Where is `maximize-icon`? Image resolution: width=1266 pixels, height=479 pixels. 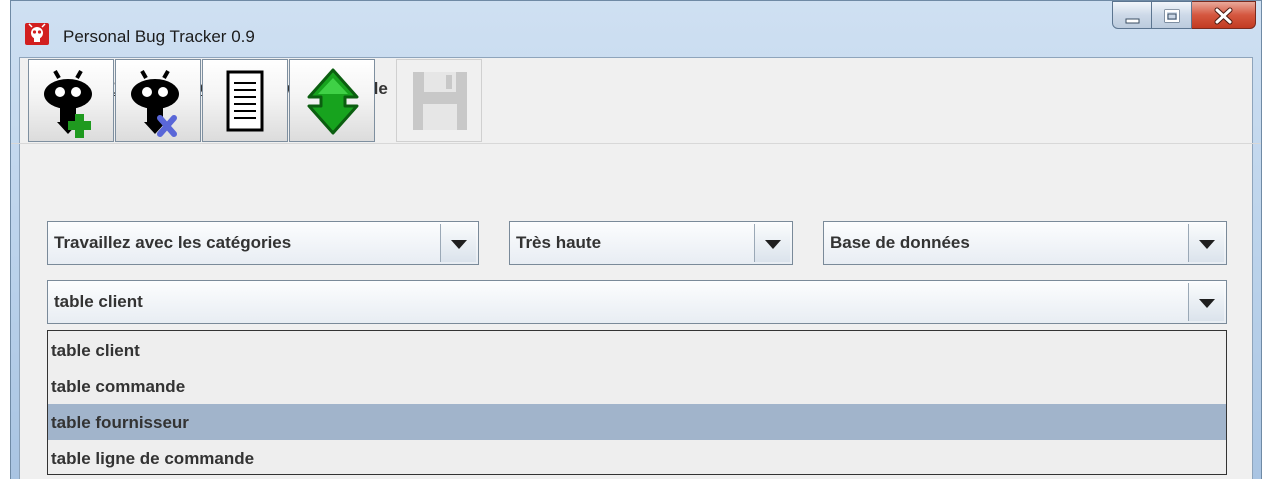
maximize-icon is located at coordinates (1172, 16).